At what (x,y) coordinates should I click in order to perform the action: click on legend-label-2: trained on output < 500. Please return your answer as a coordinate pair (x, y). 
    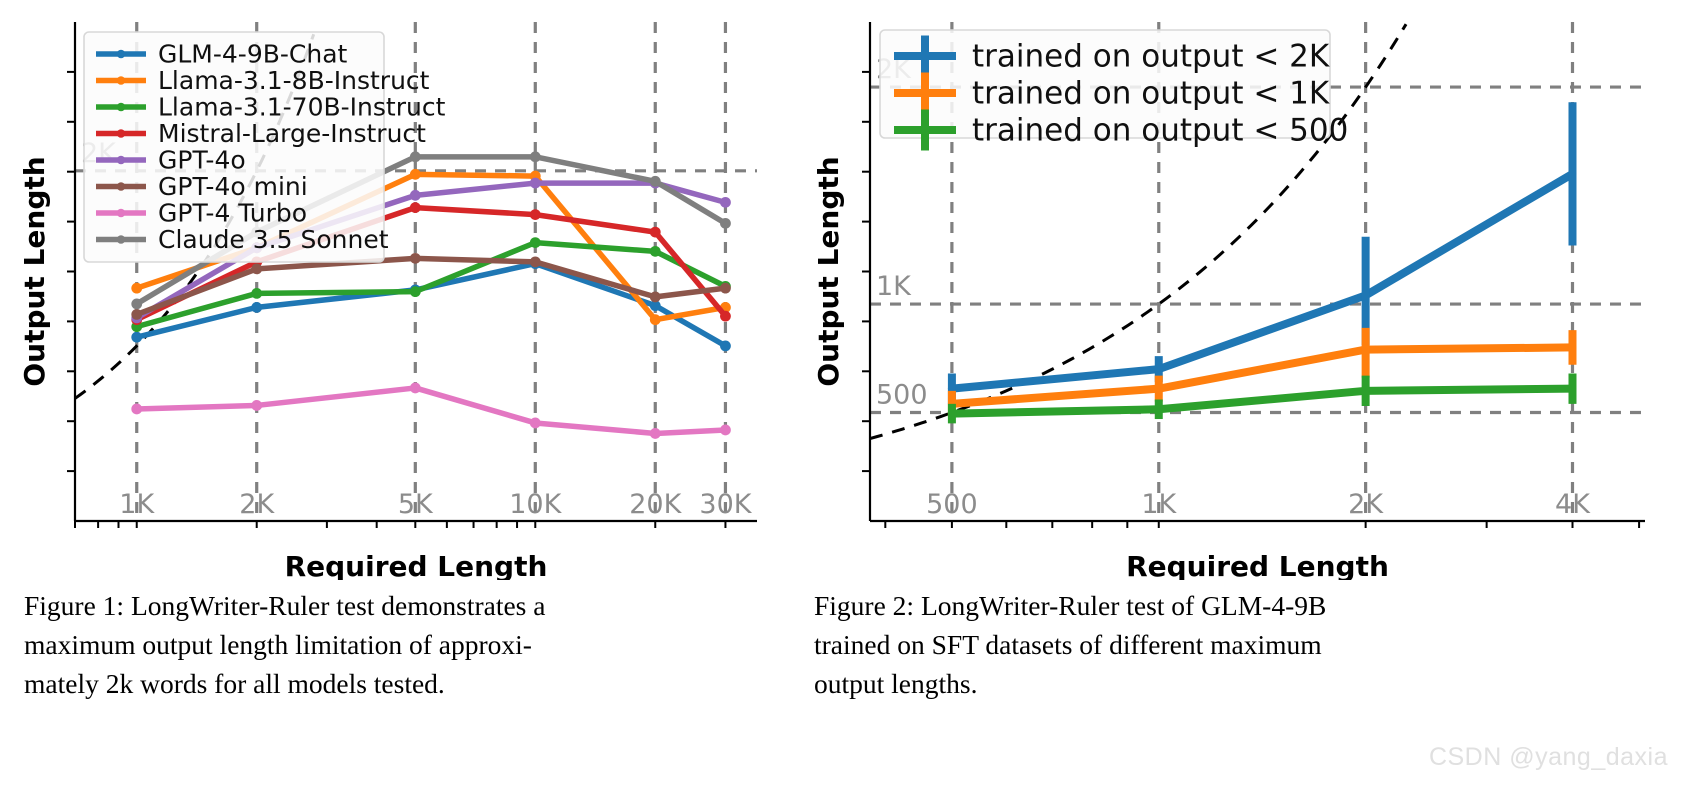
    Looking at the image, I should click on (1160, 131).